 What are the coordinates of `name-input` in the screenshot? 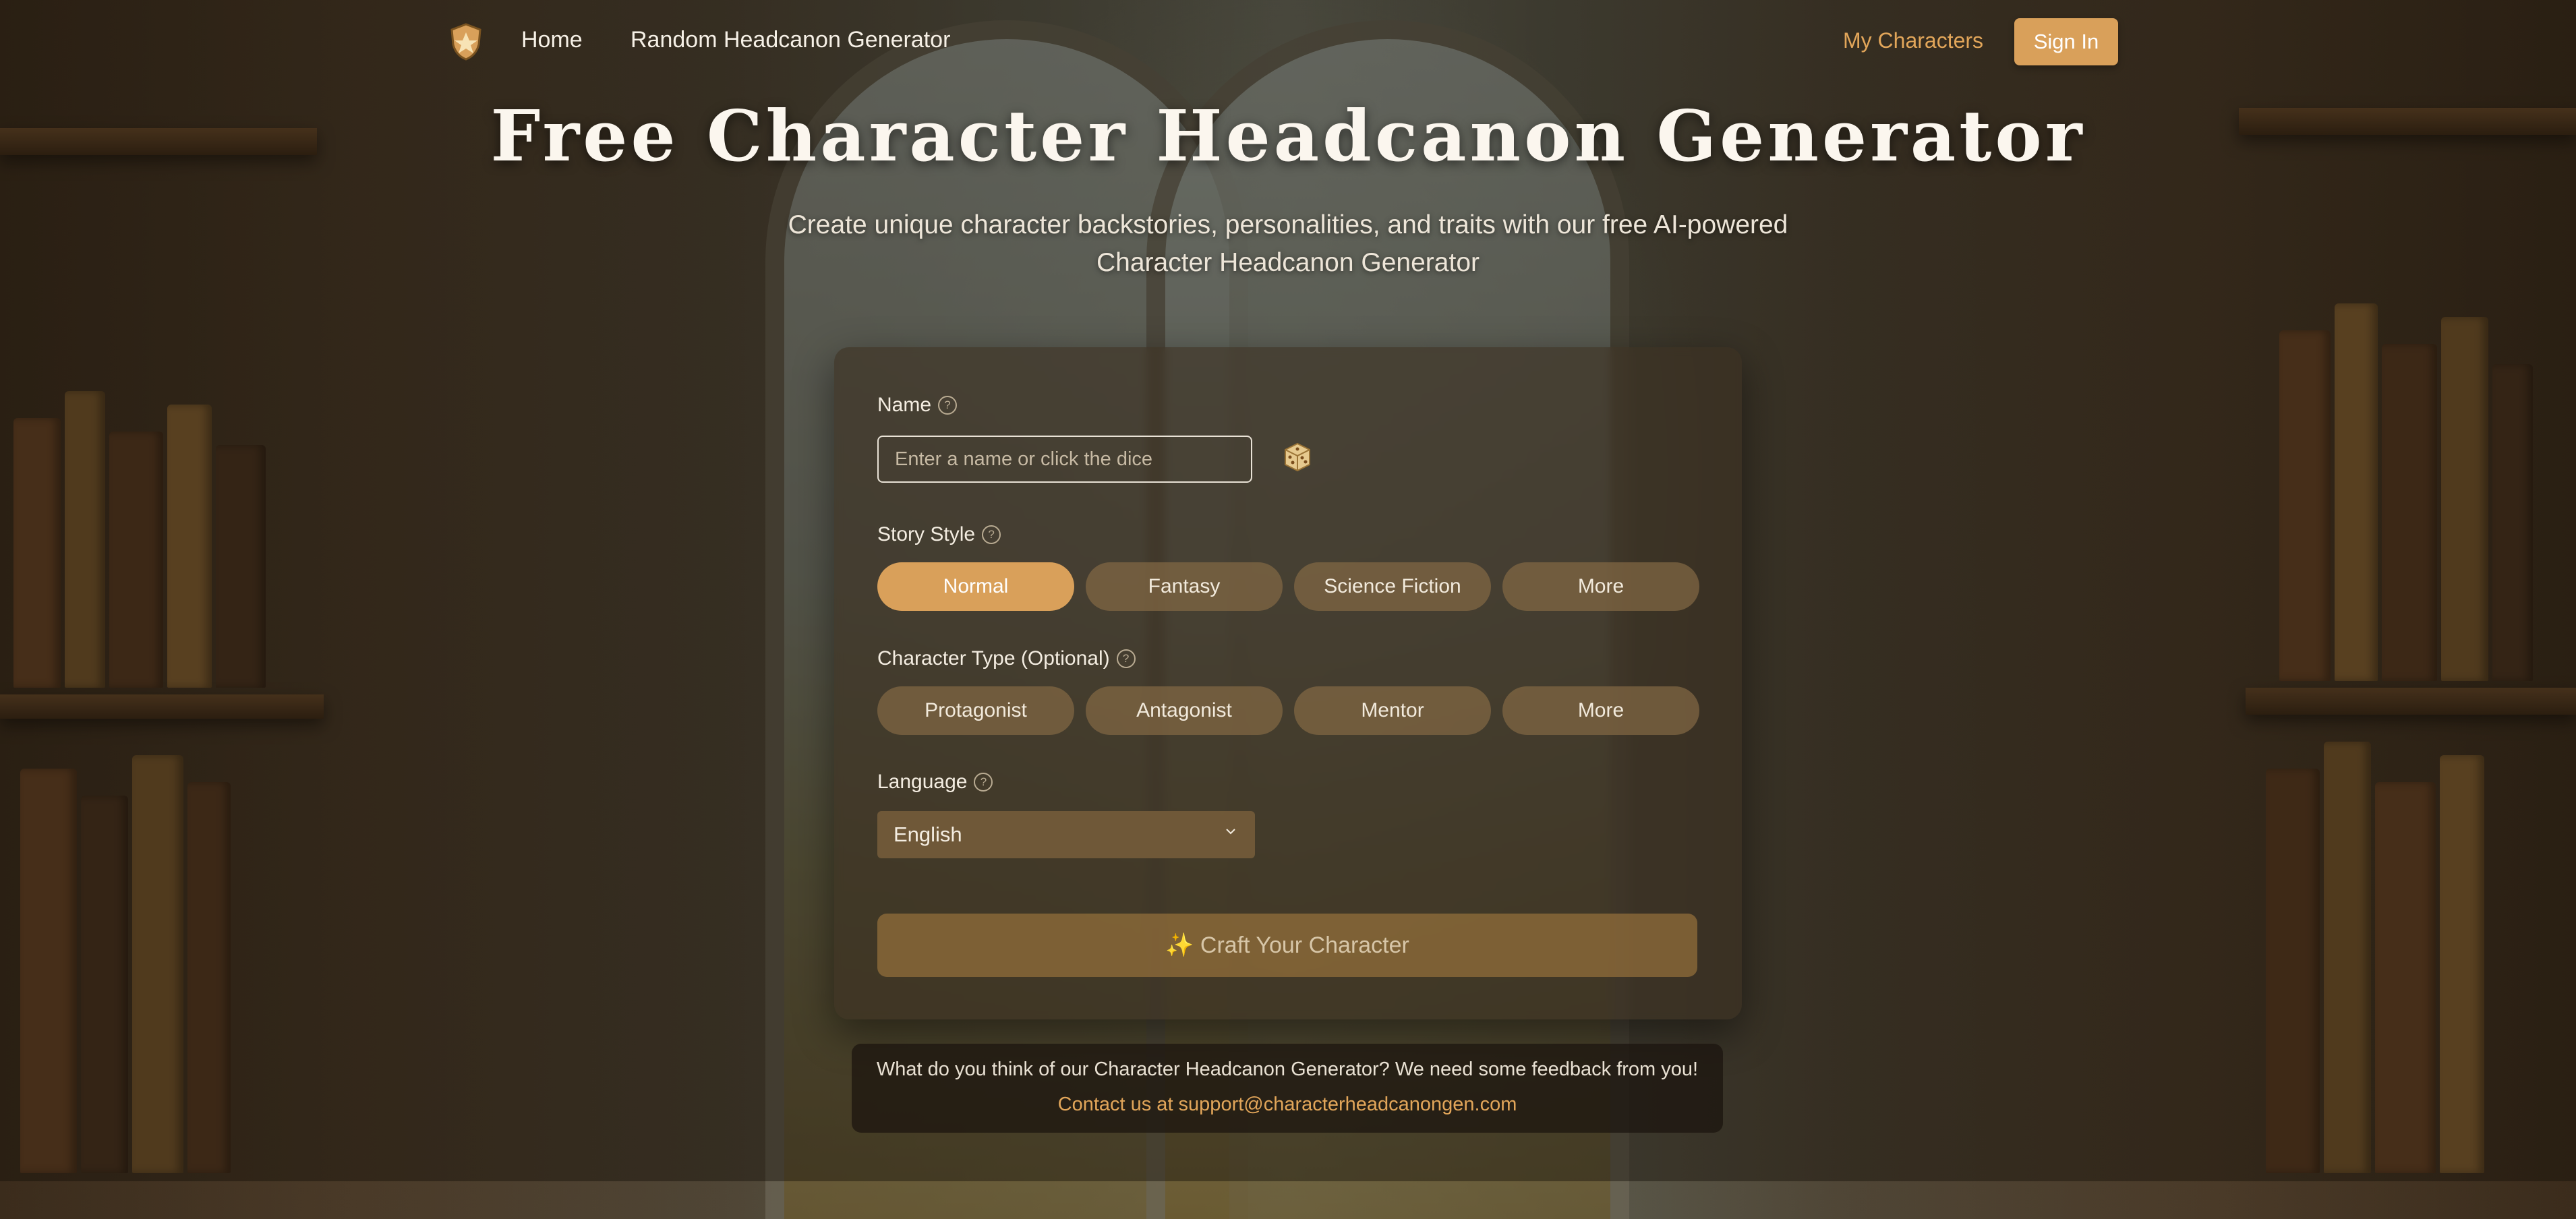 It's located at (1064, 459).